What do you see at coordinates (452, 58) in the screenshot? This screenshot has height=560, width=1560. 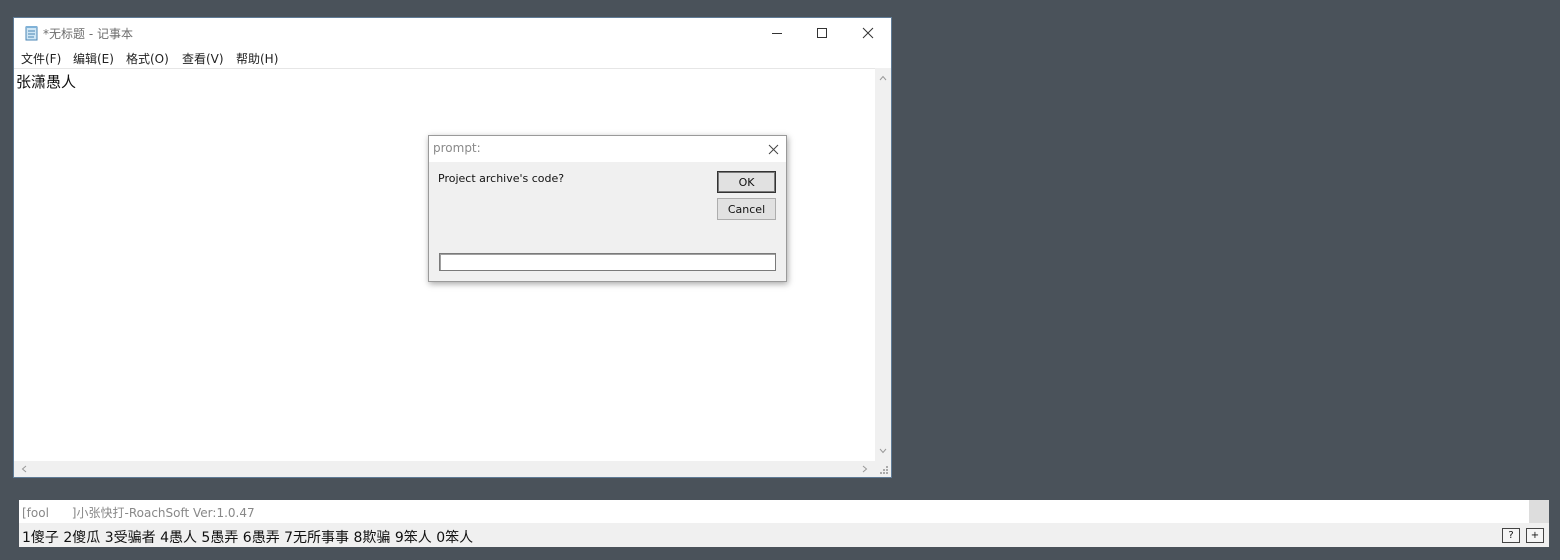 I see `menu-bar: 文件(F) 编辑(E) 格式(O) 查看(V) 帮助(H)` at bounding box center [452, 58].